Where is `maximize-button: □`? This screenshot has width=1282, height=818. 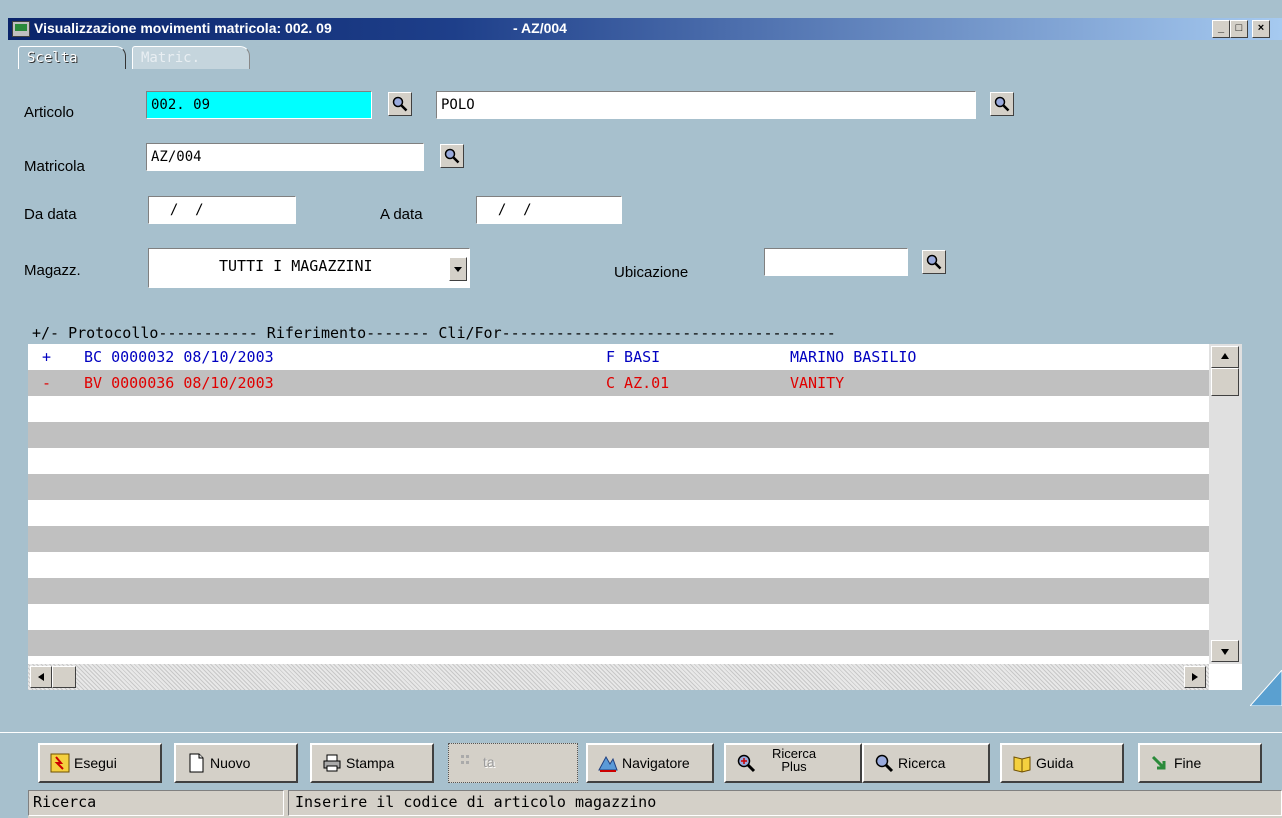
maximize-button: □ is located at coordinates (1239, 29).